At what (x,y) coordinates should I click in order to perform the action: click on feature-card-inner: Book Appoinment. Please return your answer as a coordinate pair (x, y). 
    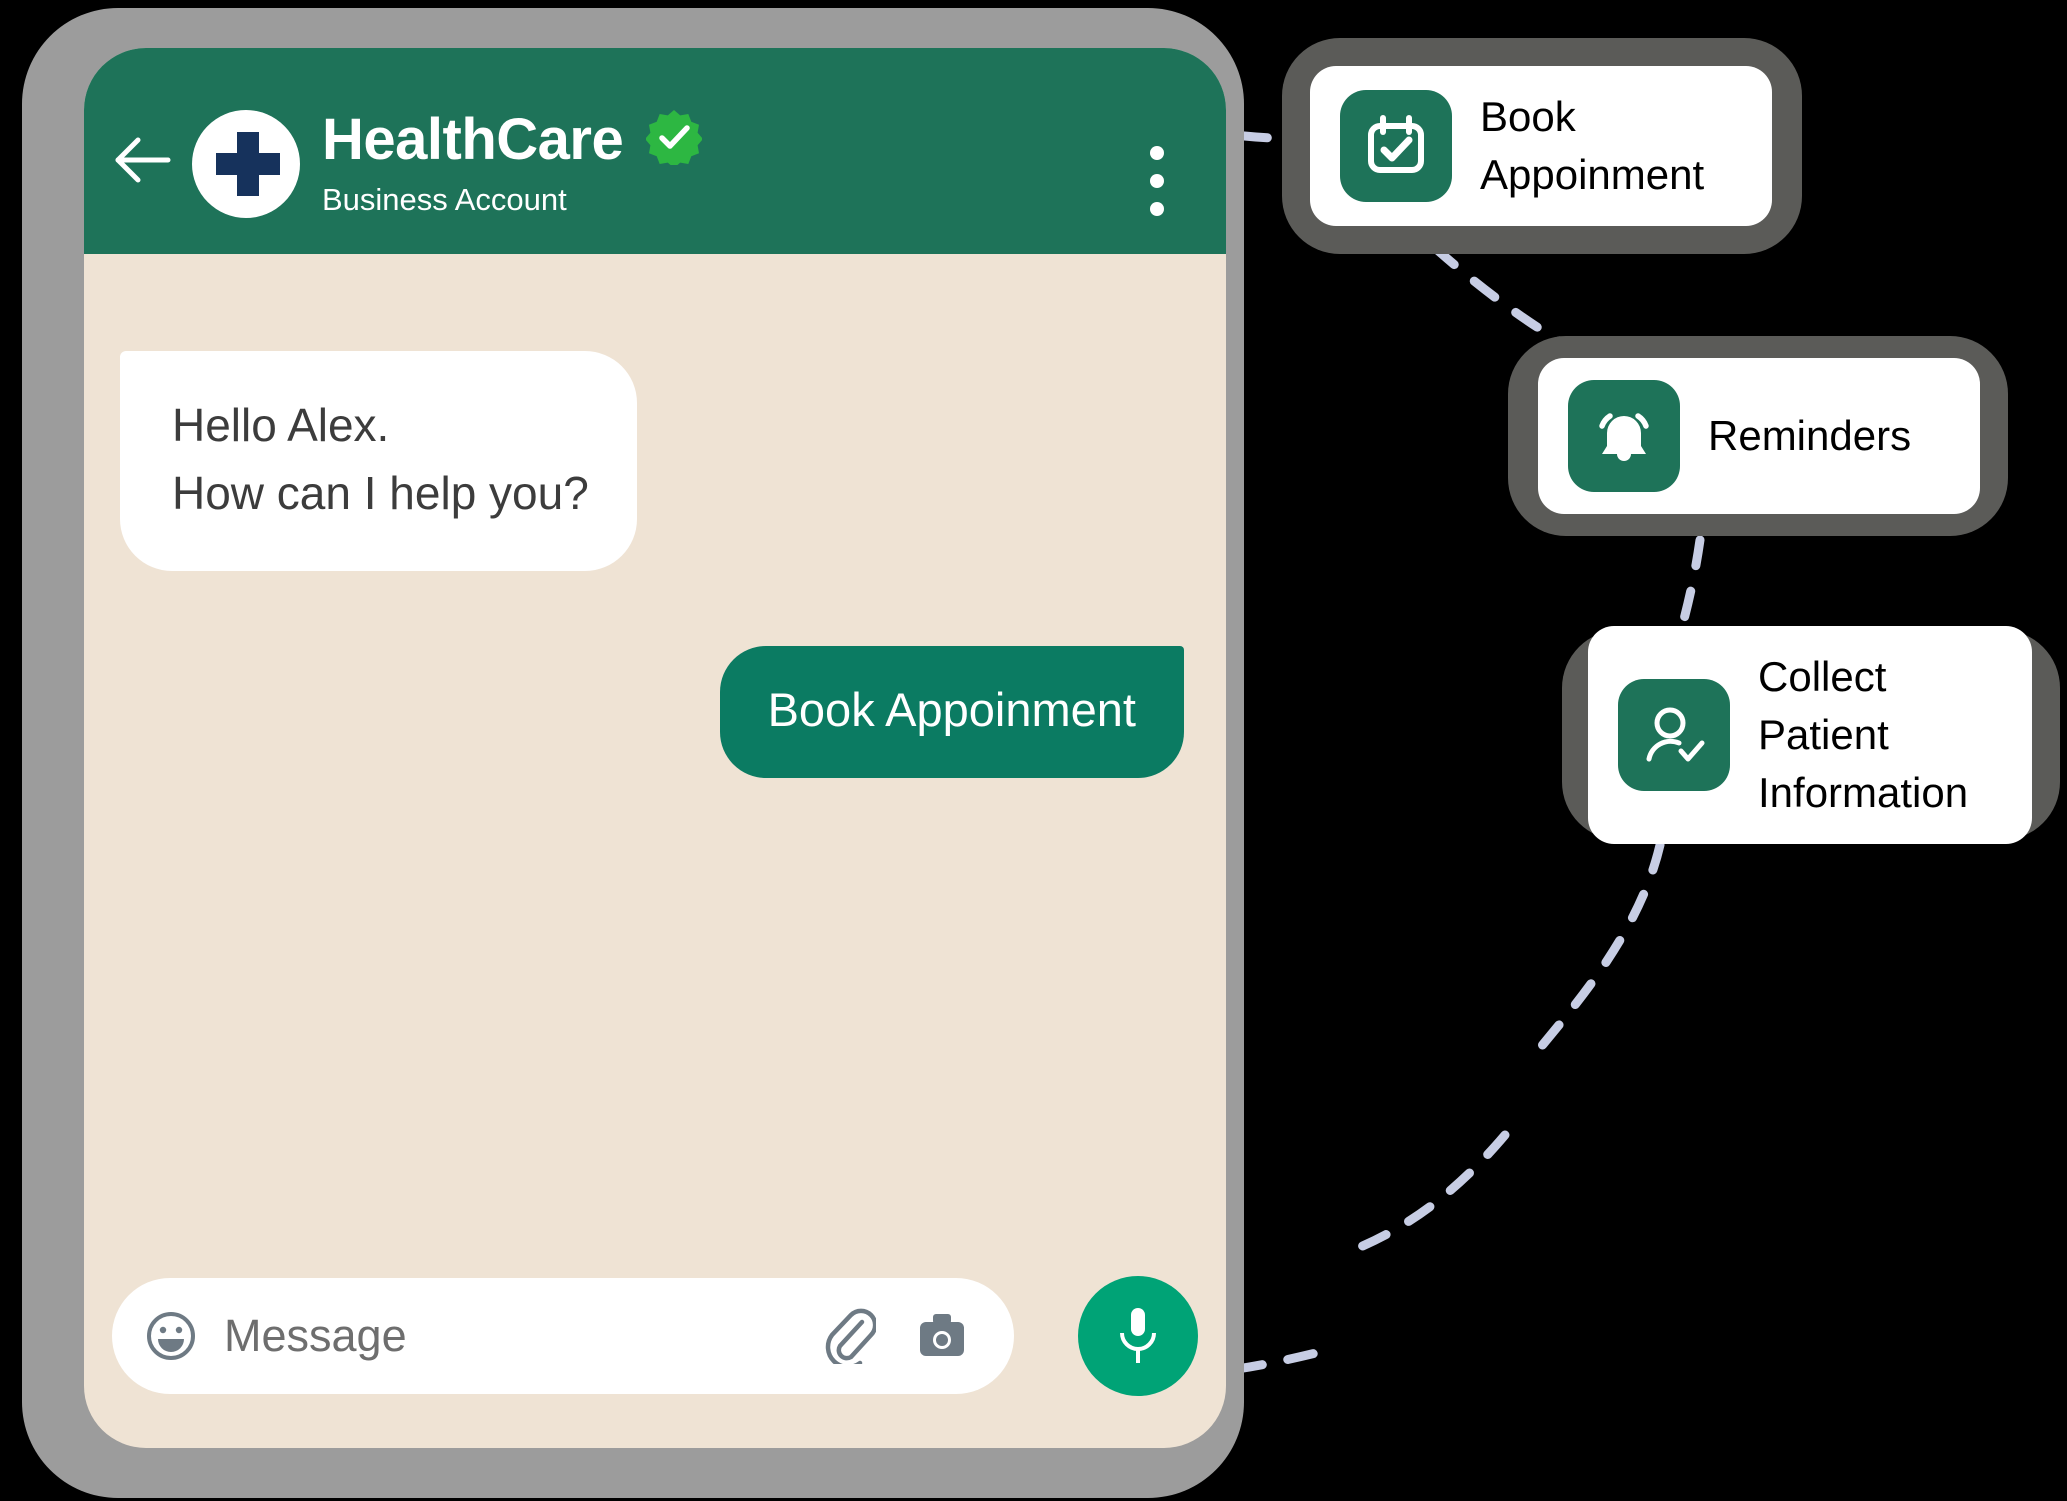
    Looking at the image, I should click on (1541, 146).